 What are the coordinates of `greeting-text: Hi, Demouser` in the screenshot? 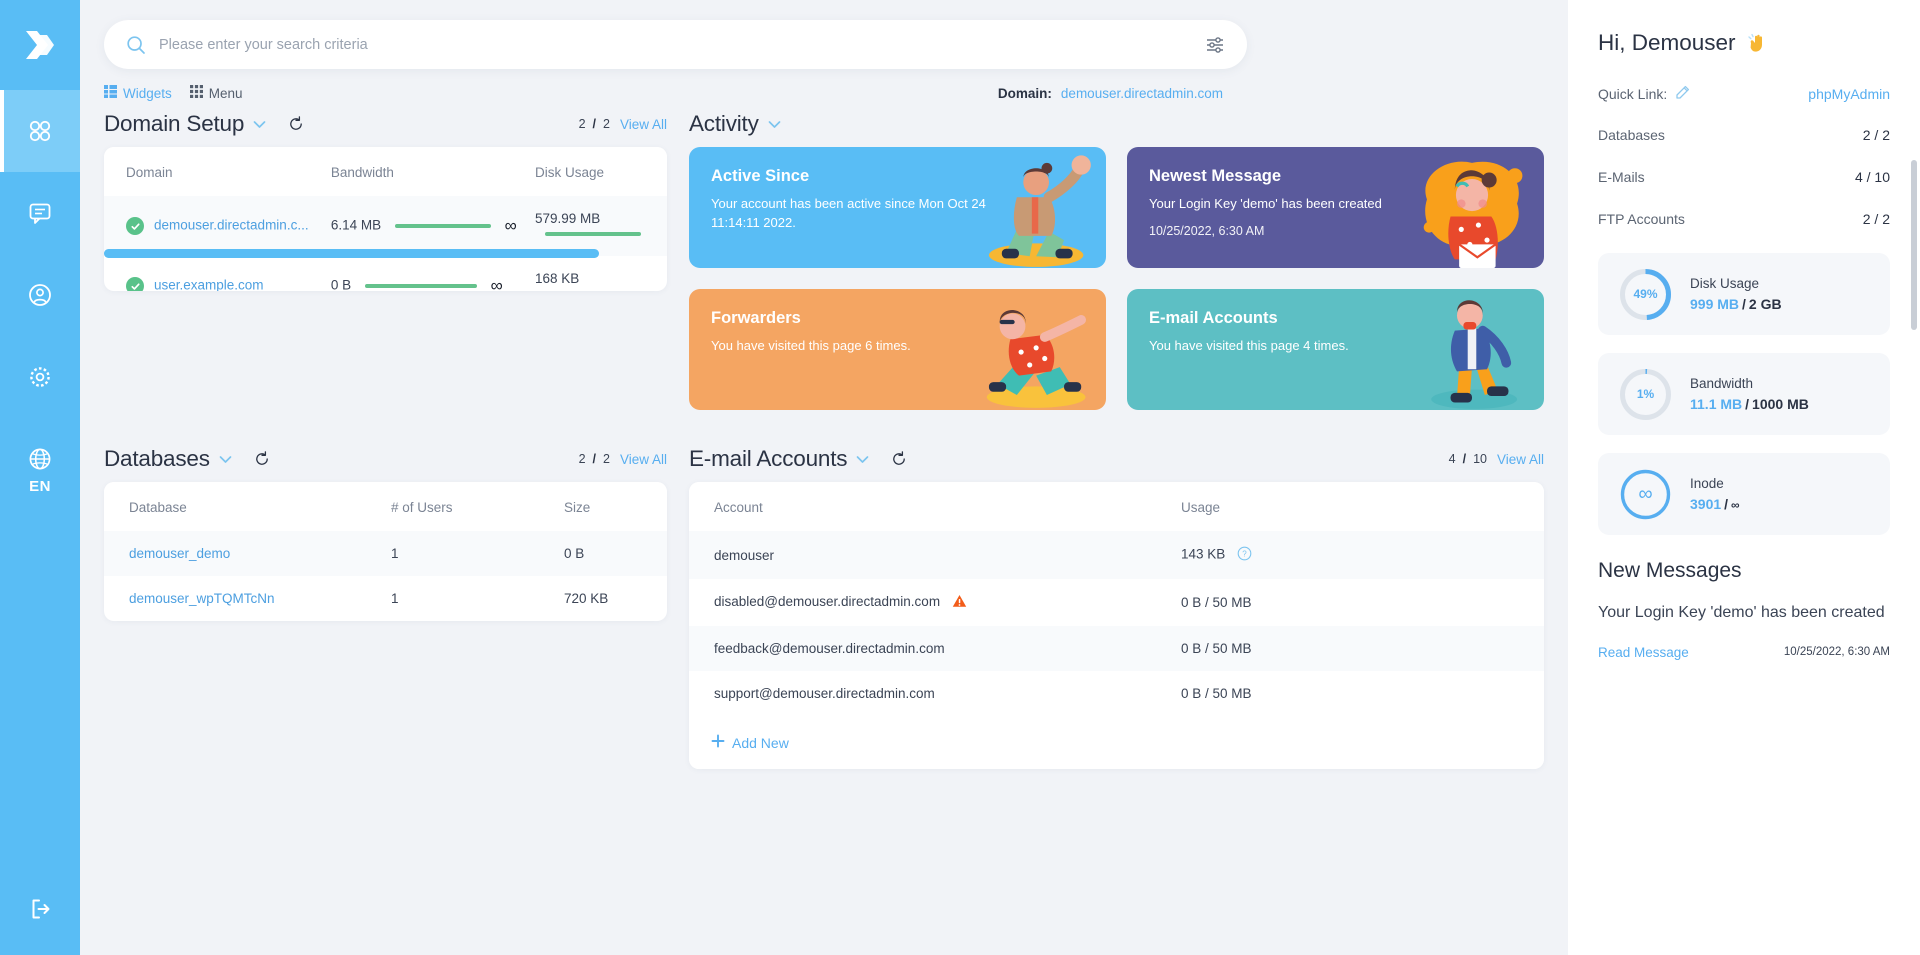 It's located at (1667, 42).